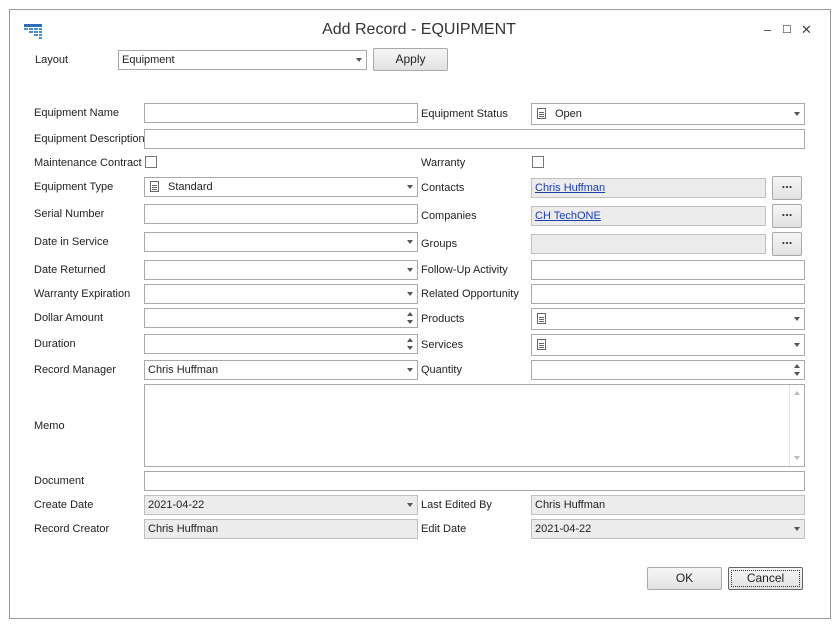 The width and height of the screenshot is (838, 627). I want to click on record-creator-field: Chris Huffman, so click(281, 529).